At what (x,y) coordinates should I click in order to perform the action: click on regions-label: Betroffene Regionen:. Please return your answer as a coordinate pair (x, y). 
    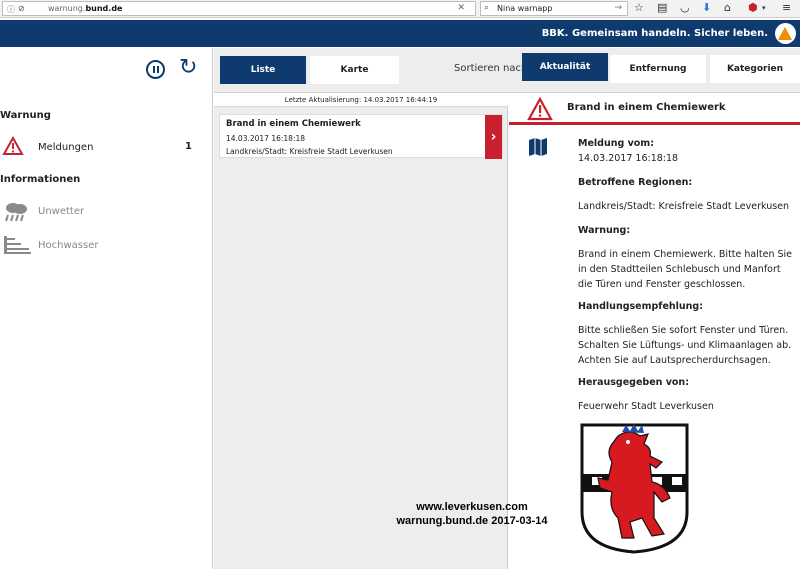
    Looking at the image, I should click on (635, 182).